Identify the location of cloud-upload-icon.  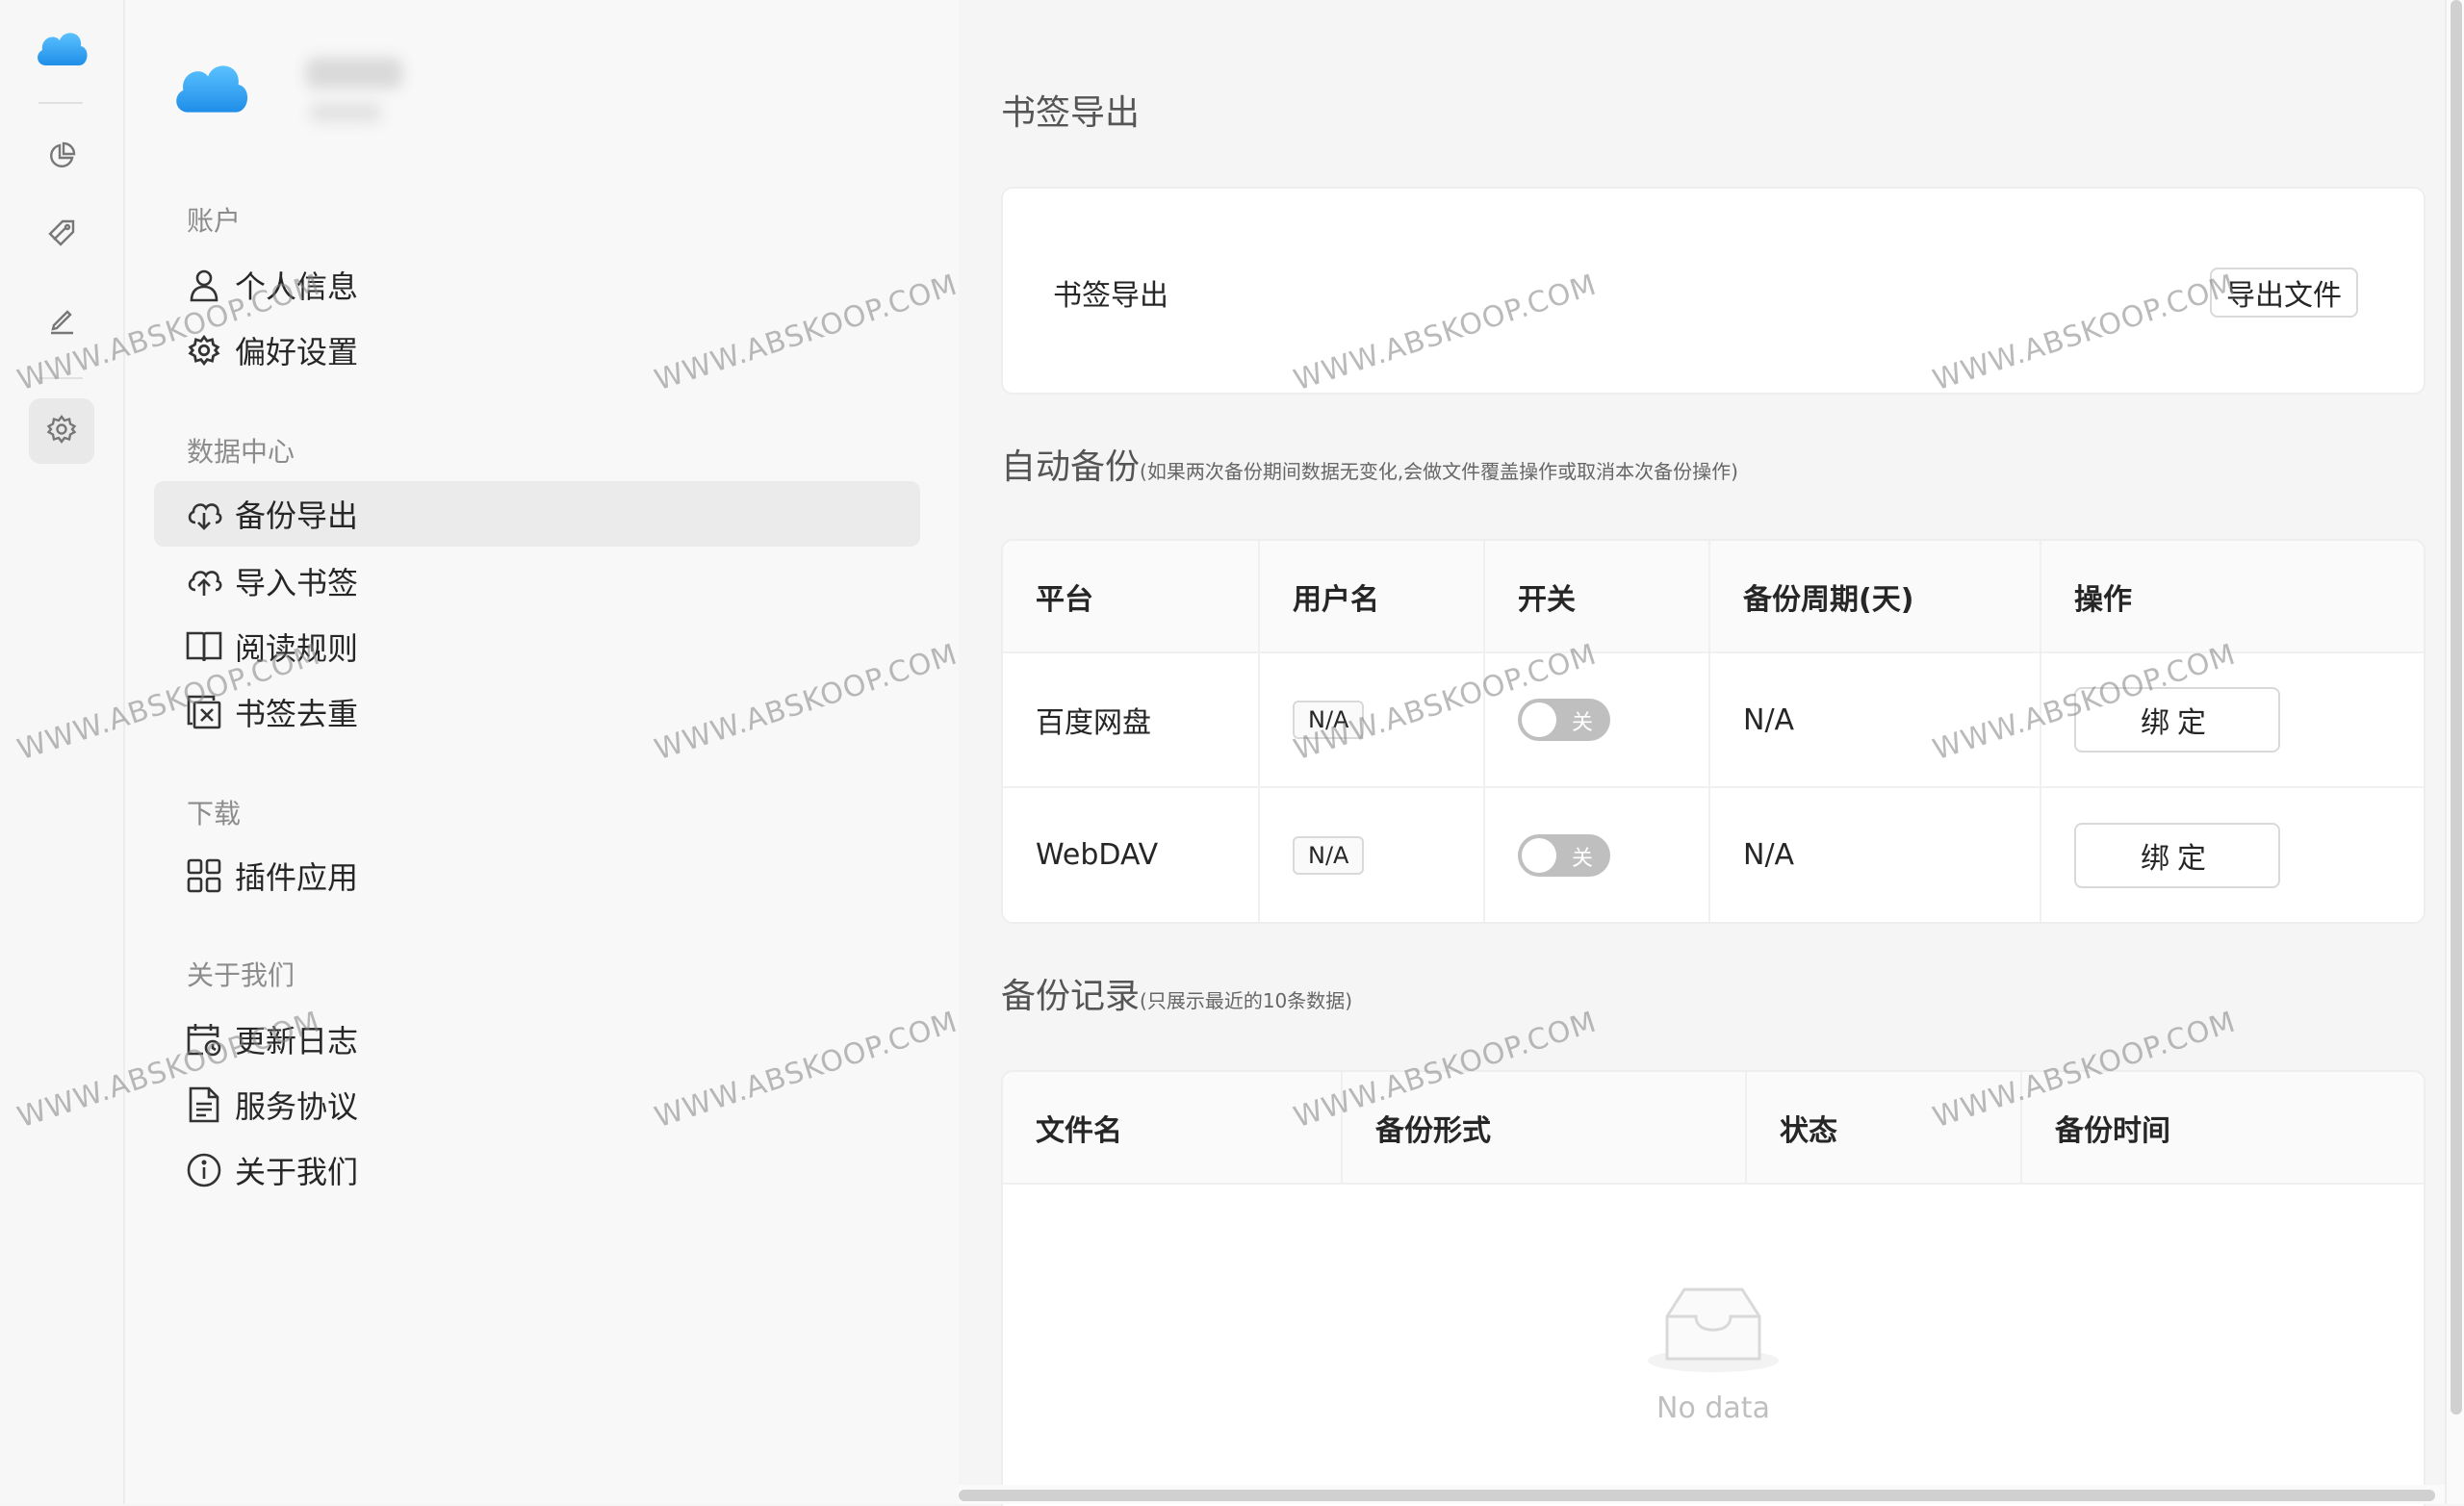
(204, 581).